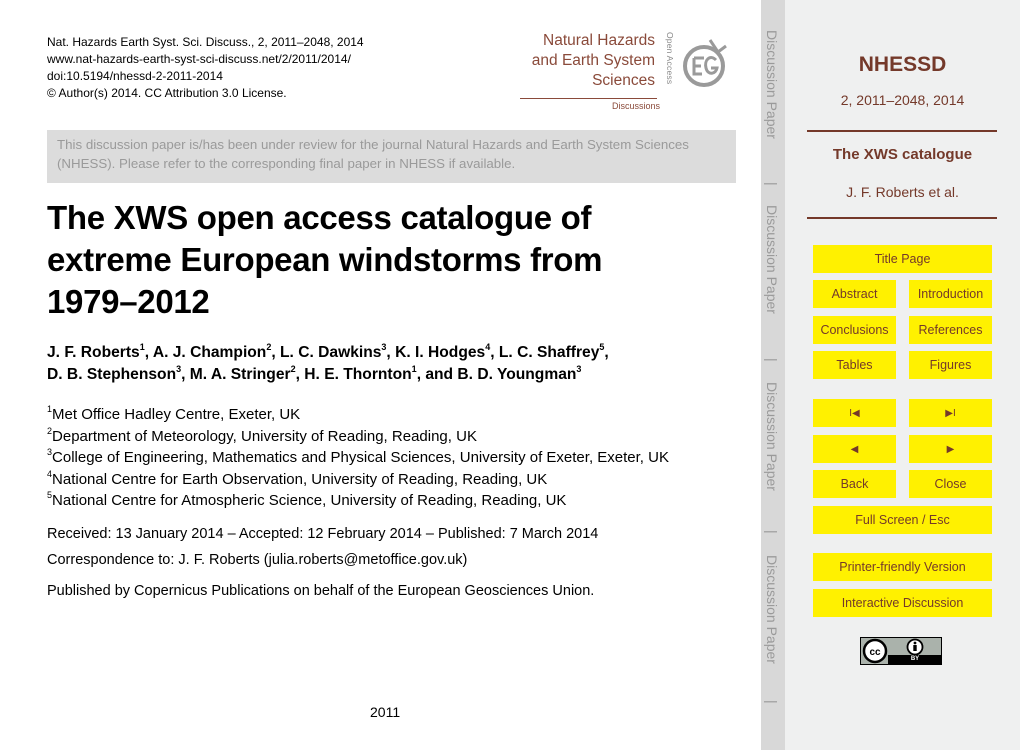 The width and height of the screenshot is (1020, 750). I want to click on author-name: D. B. Stephenson, so click(112, 374).